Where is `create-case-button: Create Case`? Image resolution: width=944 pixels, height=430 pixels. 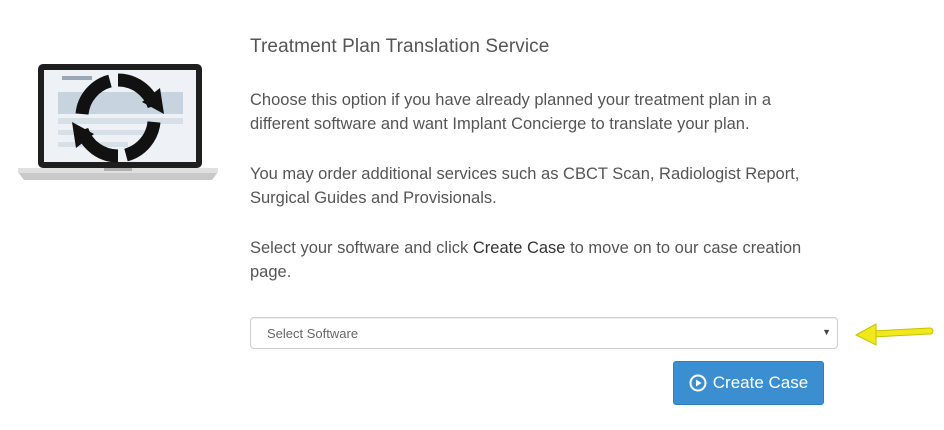 create-case-button: Create Case is located at coordinates (748, 383).